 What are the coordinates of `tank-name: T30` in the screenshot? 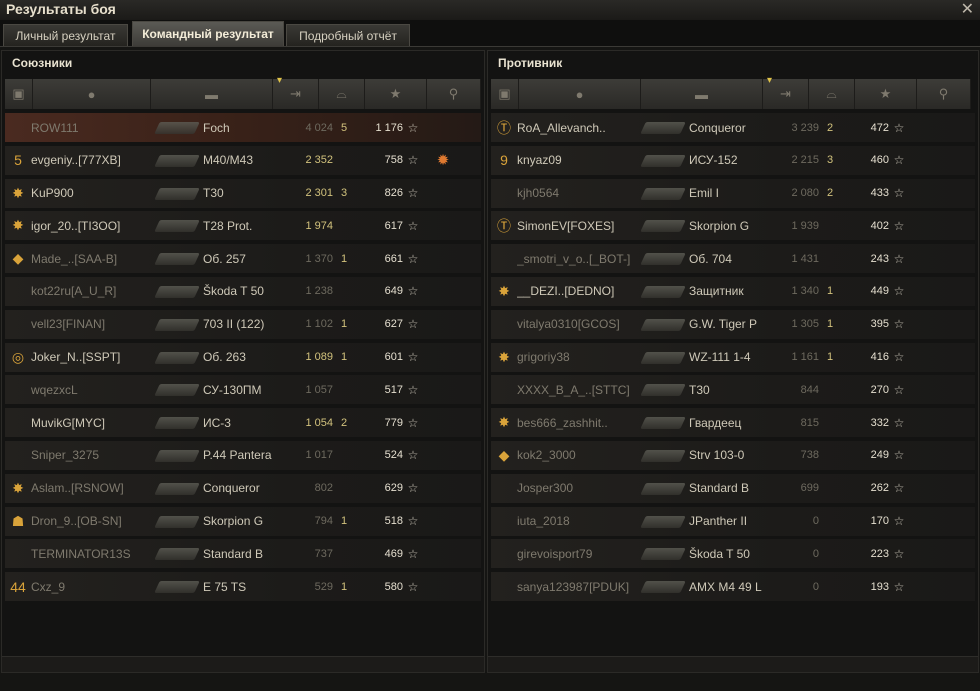 It's located at (213, 193).